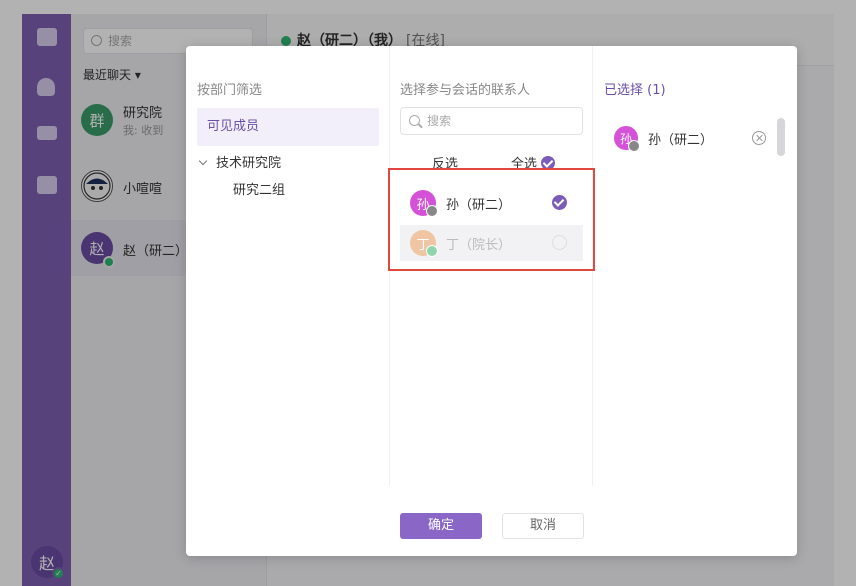 This screenshot has height=586, width=856. I want to click on department-tree-item: 技术研究院, so click(240, 161).